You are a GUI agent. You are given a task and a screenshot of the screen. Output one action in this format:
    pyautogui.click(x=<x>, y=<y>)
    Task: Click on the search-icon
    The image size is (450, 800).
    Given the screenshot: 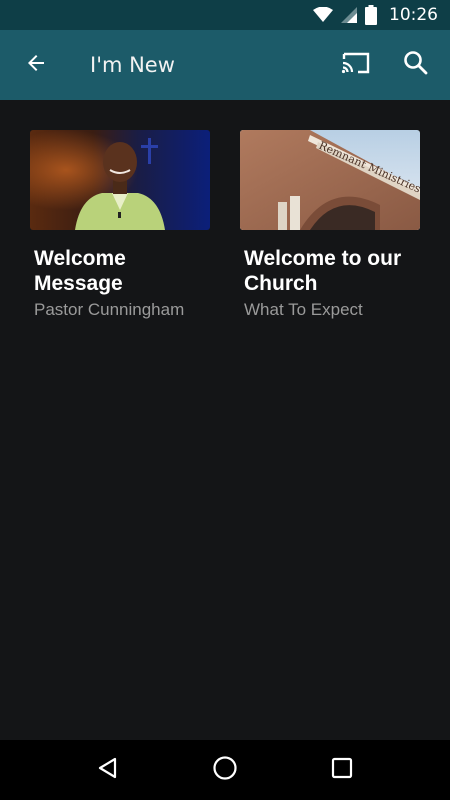 What is the action you would take?
    pyautogui.click(x=416, y=65)
    